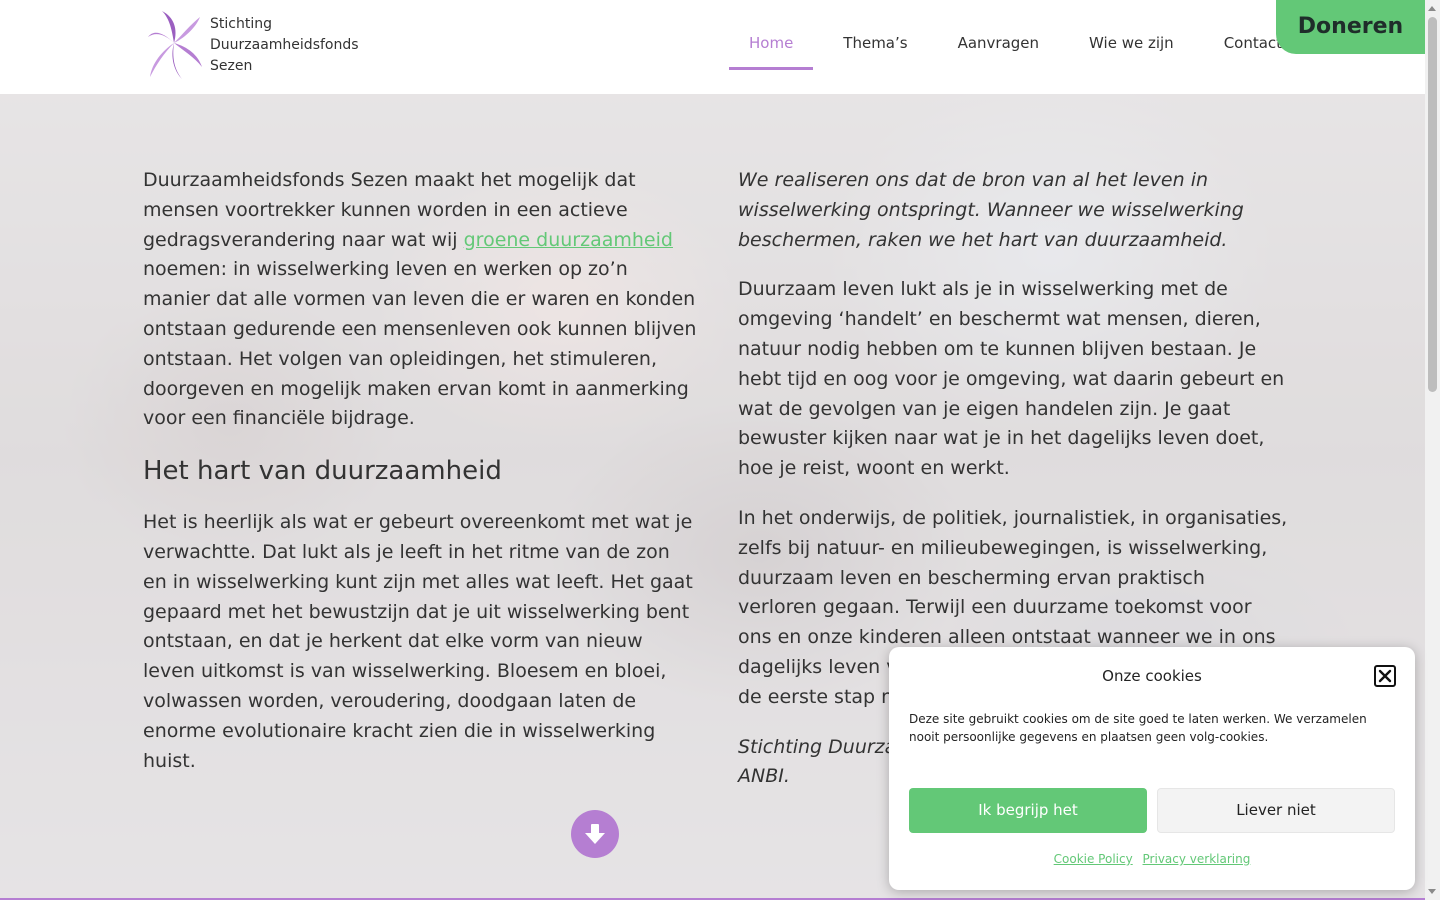 This screenshot has height=900, width=1440. I want to click on logo-line: Stichting, so click(241, 23).